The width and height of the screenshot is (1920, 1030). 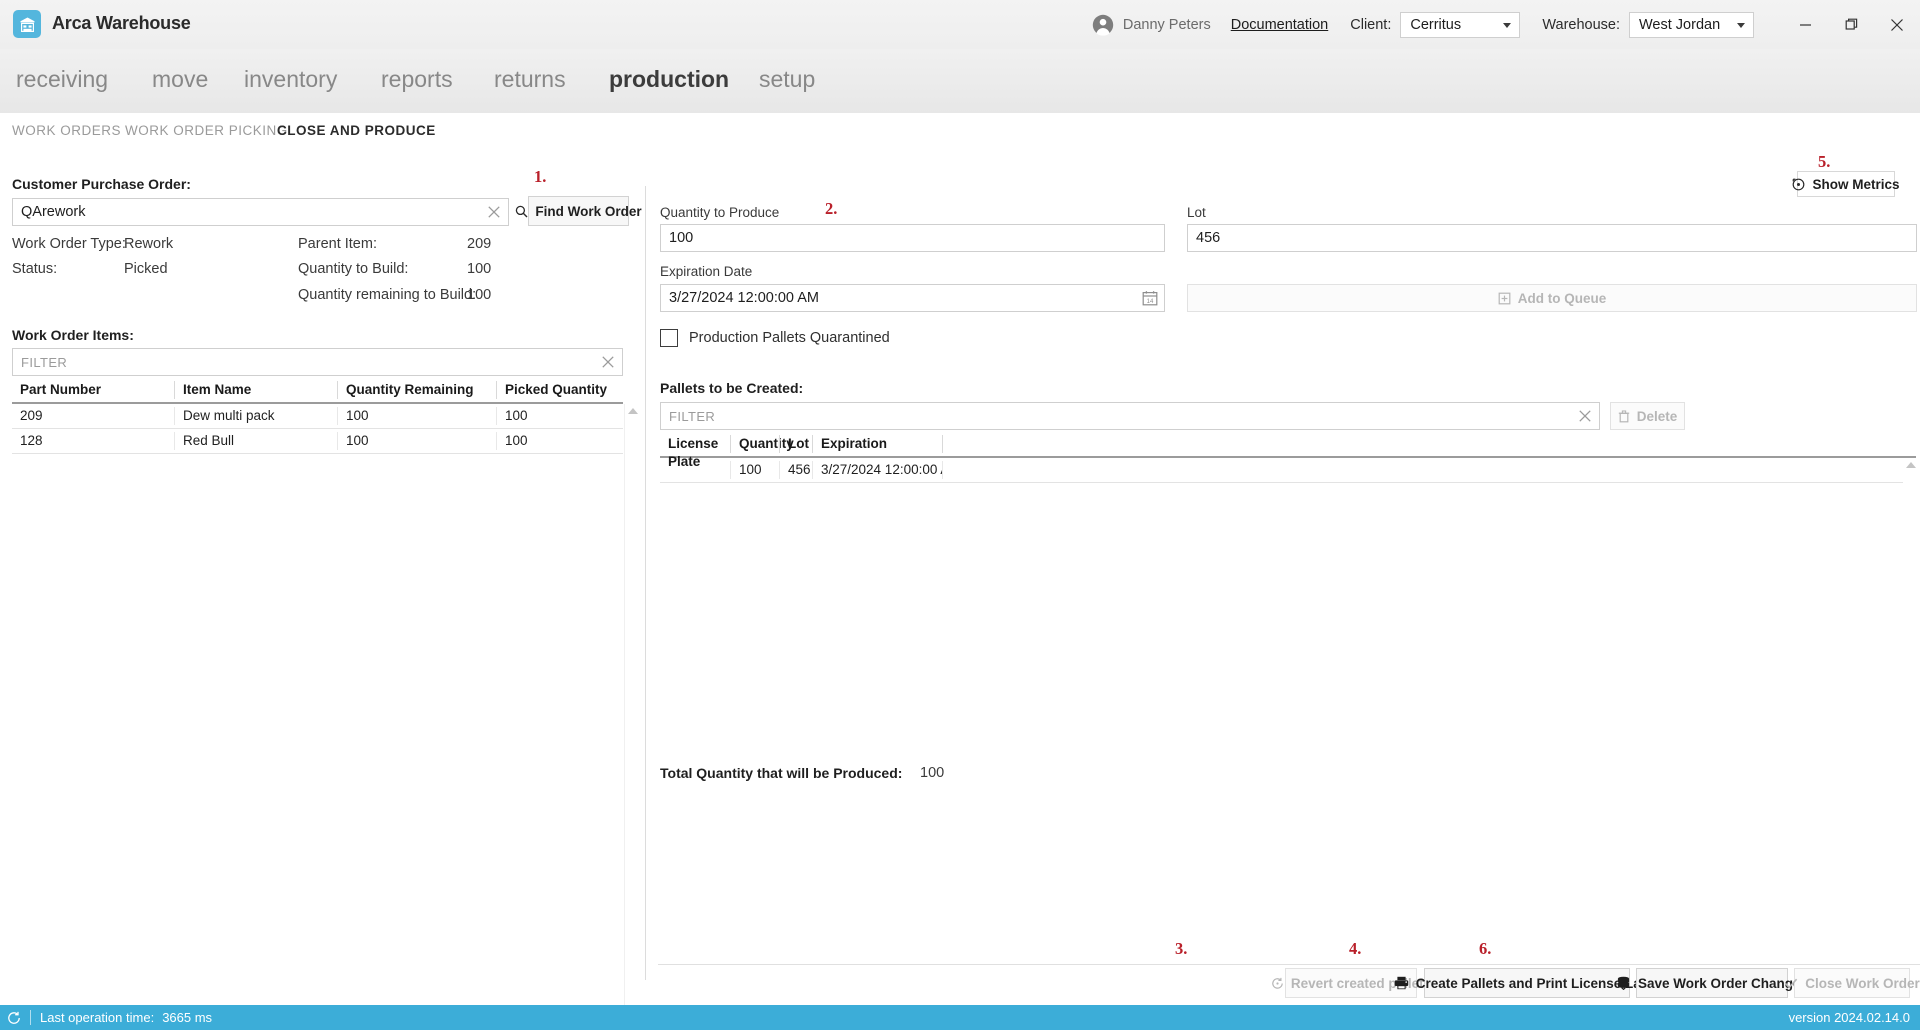 I want to click on refresh-icon, so click(x=14, y=1018).